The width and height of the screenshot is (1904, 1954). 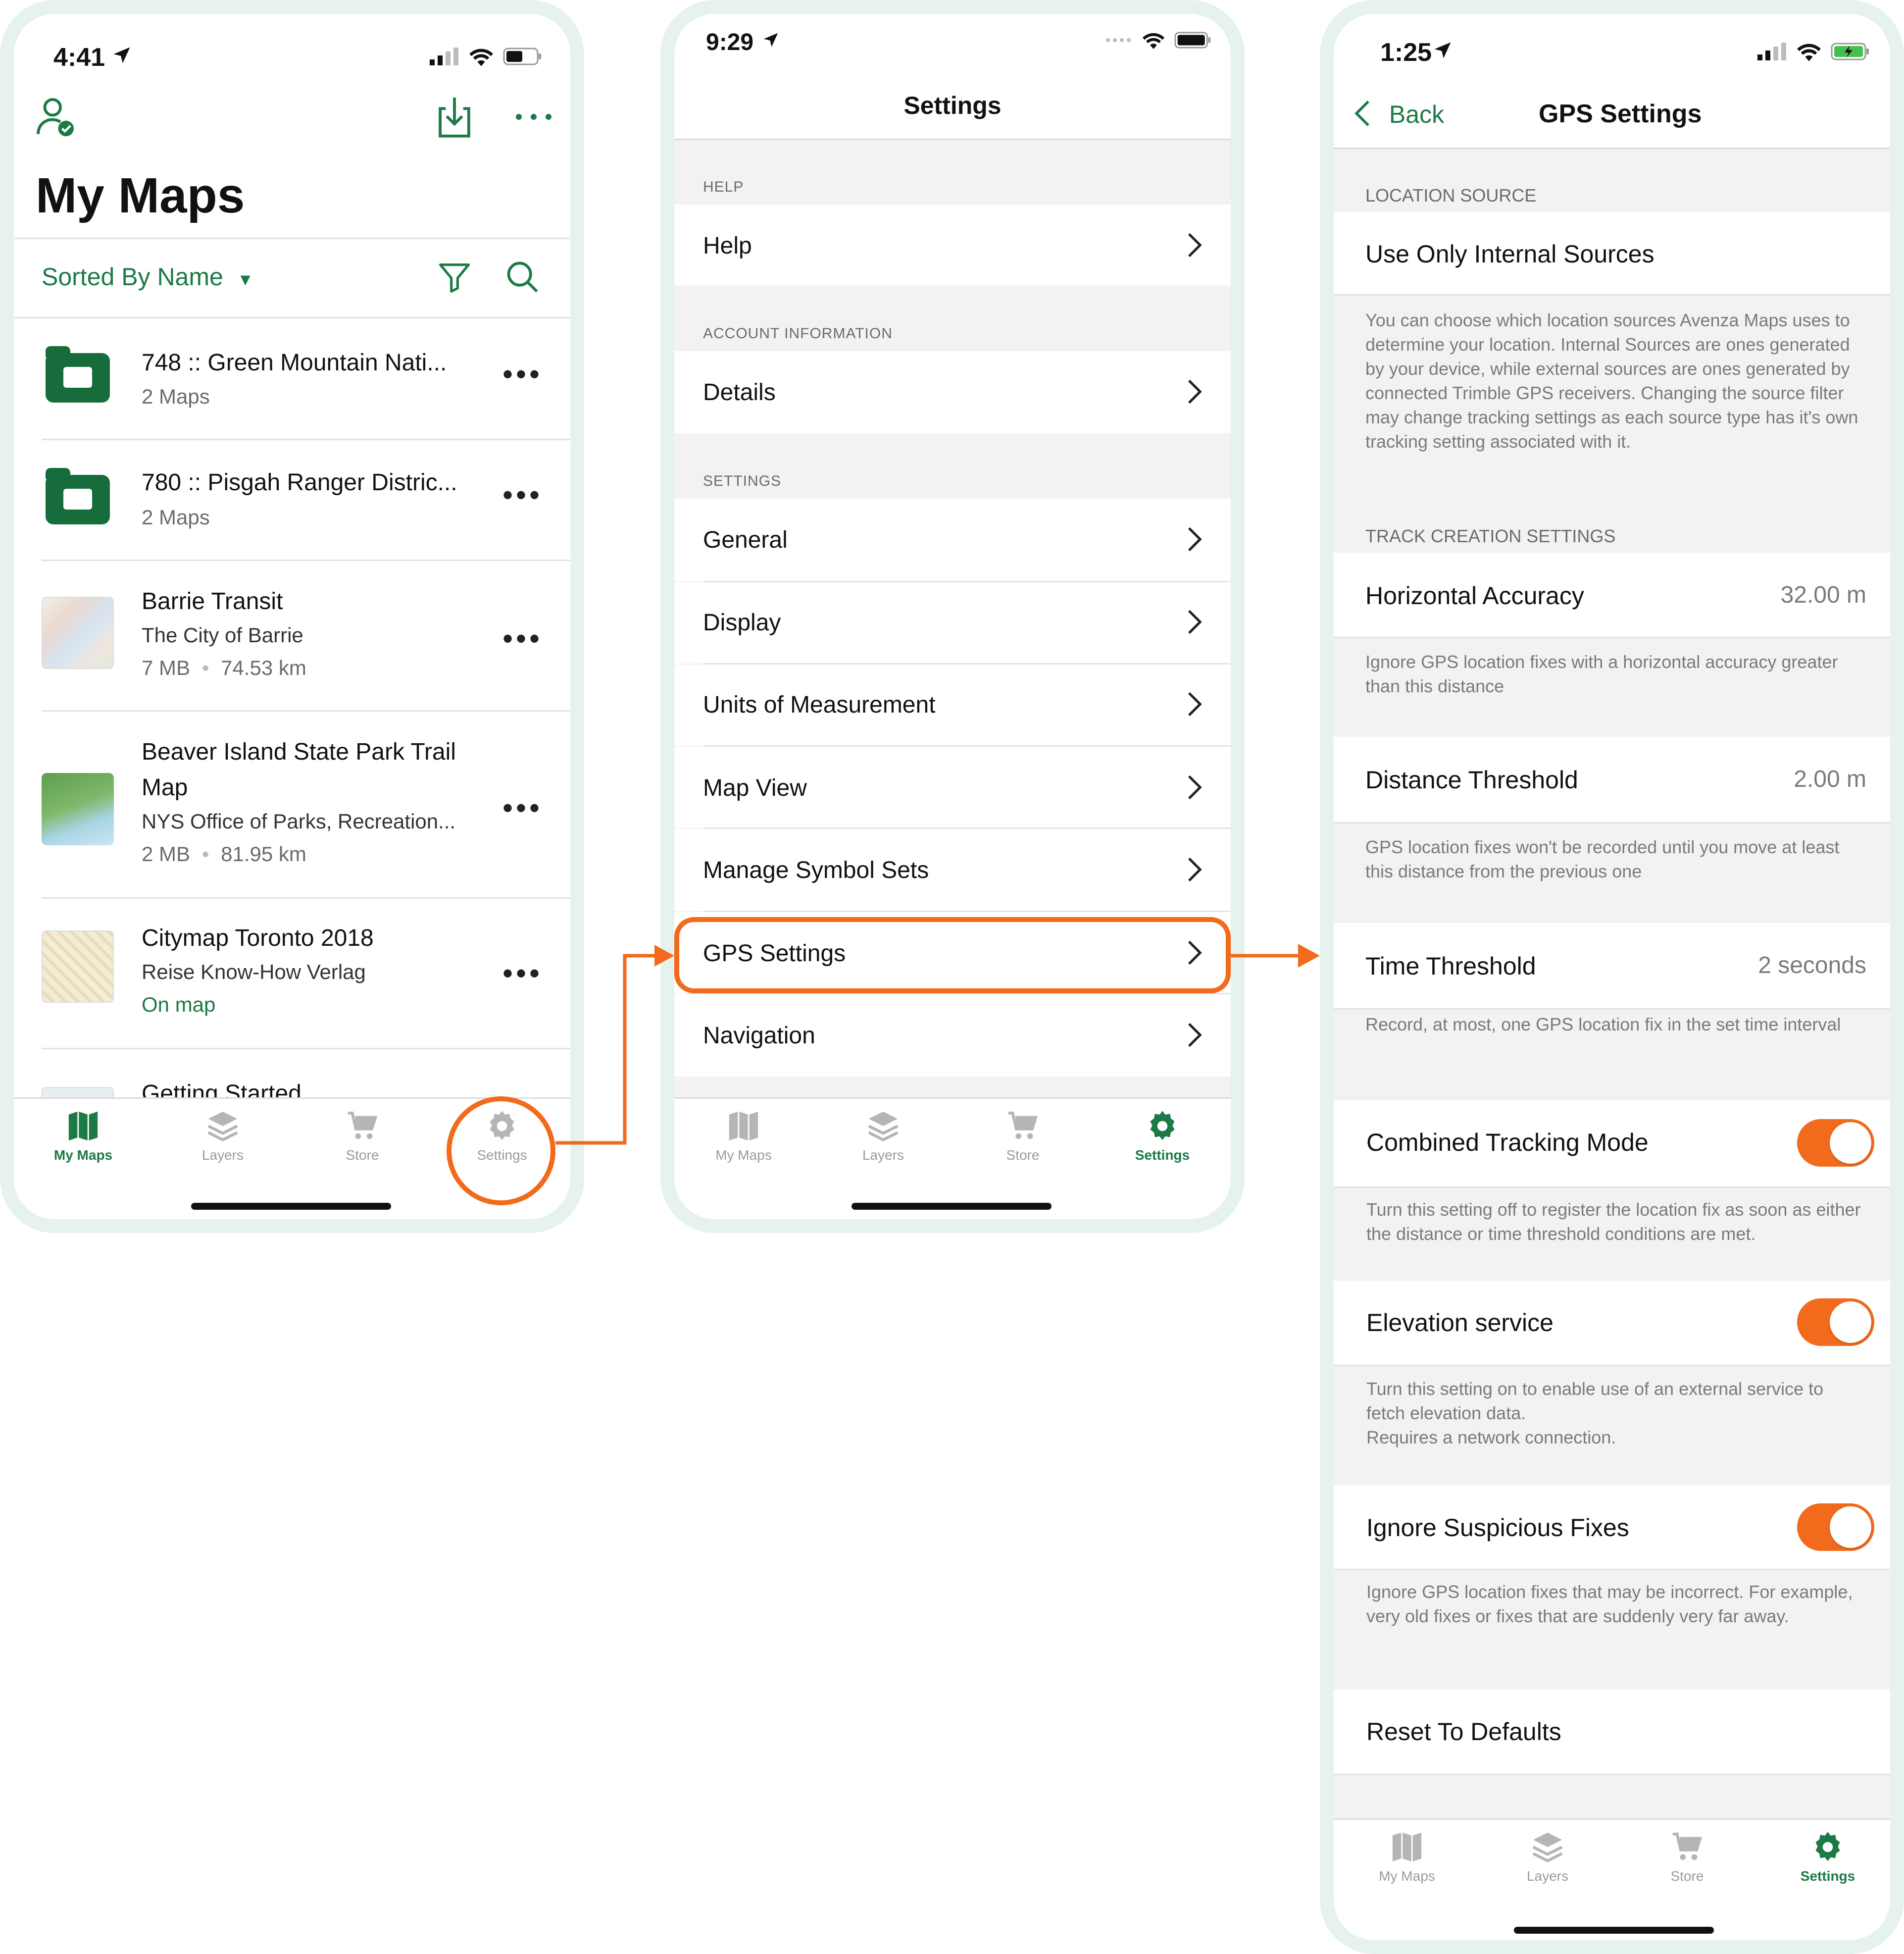 I want to click on flow-arrows, so click(x=937, y=1044).